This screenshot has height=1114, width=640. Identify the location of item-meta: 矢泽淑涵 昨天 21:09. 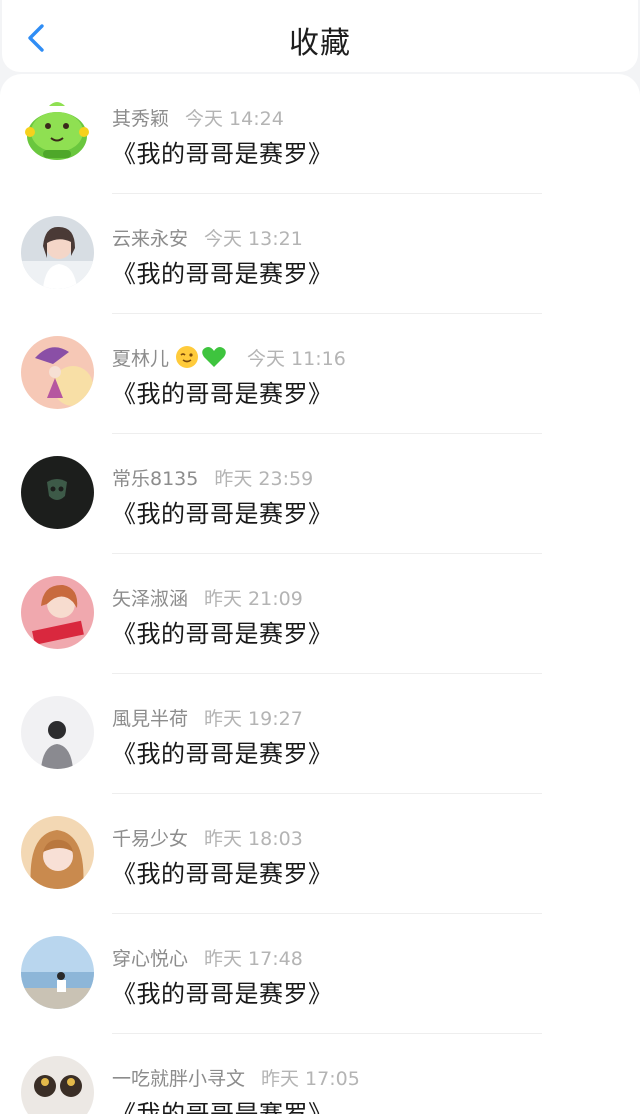
(207, 597).